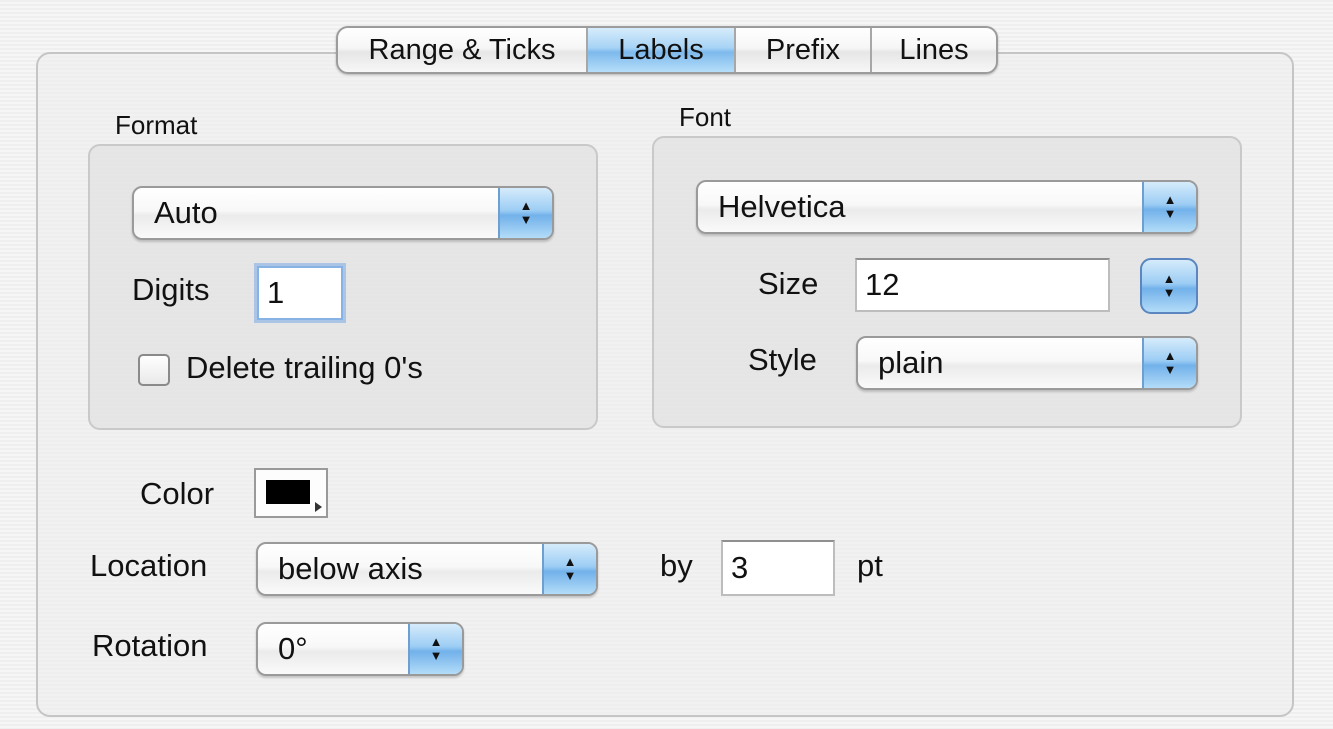  What do you see at coordinates (360, 649) in the screenshot?
I see `rotation-popup: 0° ▲ ▼` at bounding box center [360, 649].